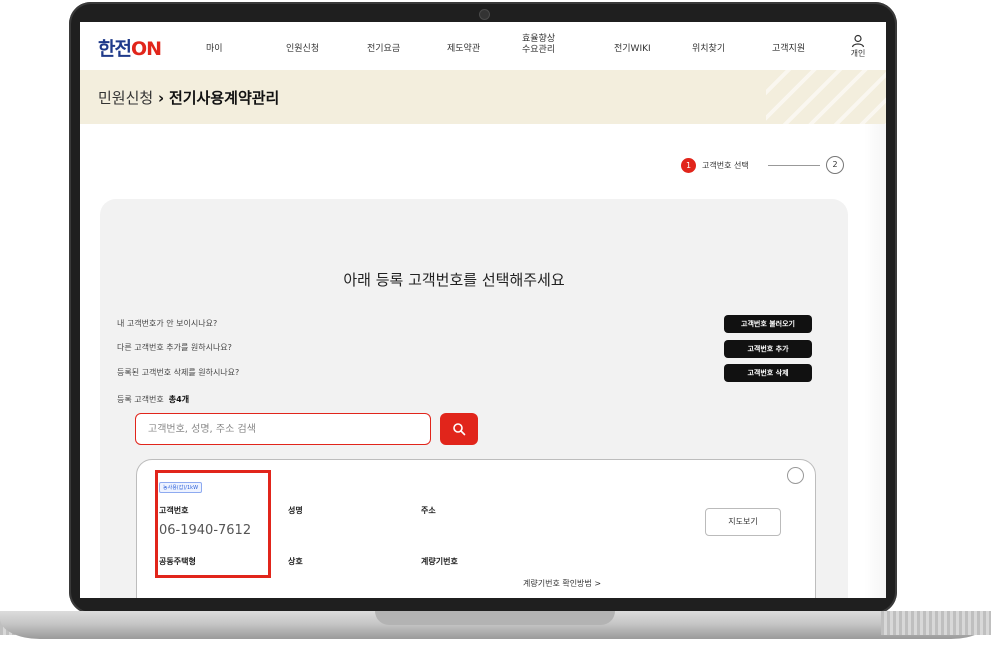  What do you see at coordinates (146, 49) in the screenshot?
I see `logo-on-text: ON` at bounding box center [146, 49].